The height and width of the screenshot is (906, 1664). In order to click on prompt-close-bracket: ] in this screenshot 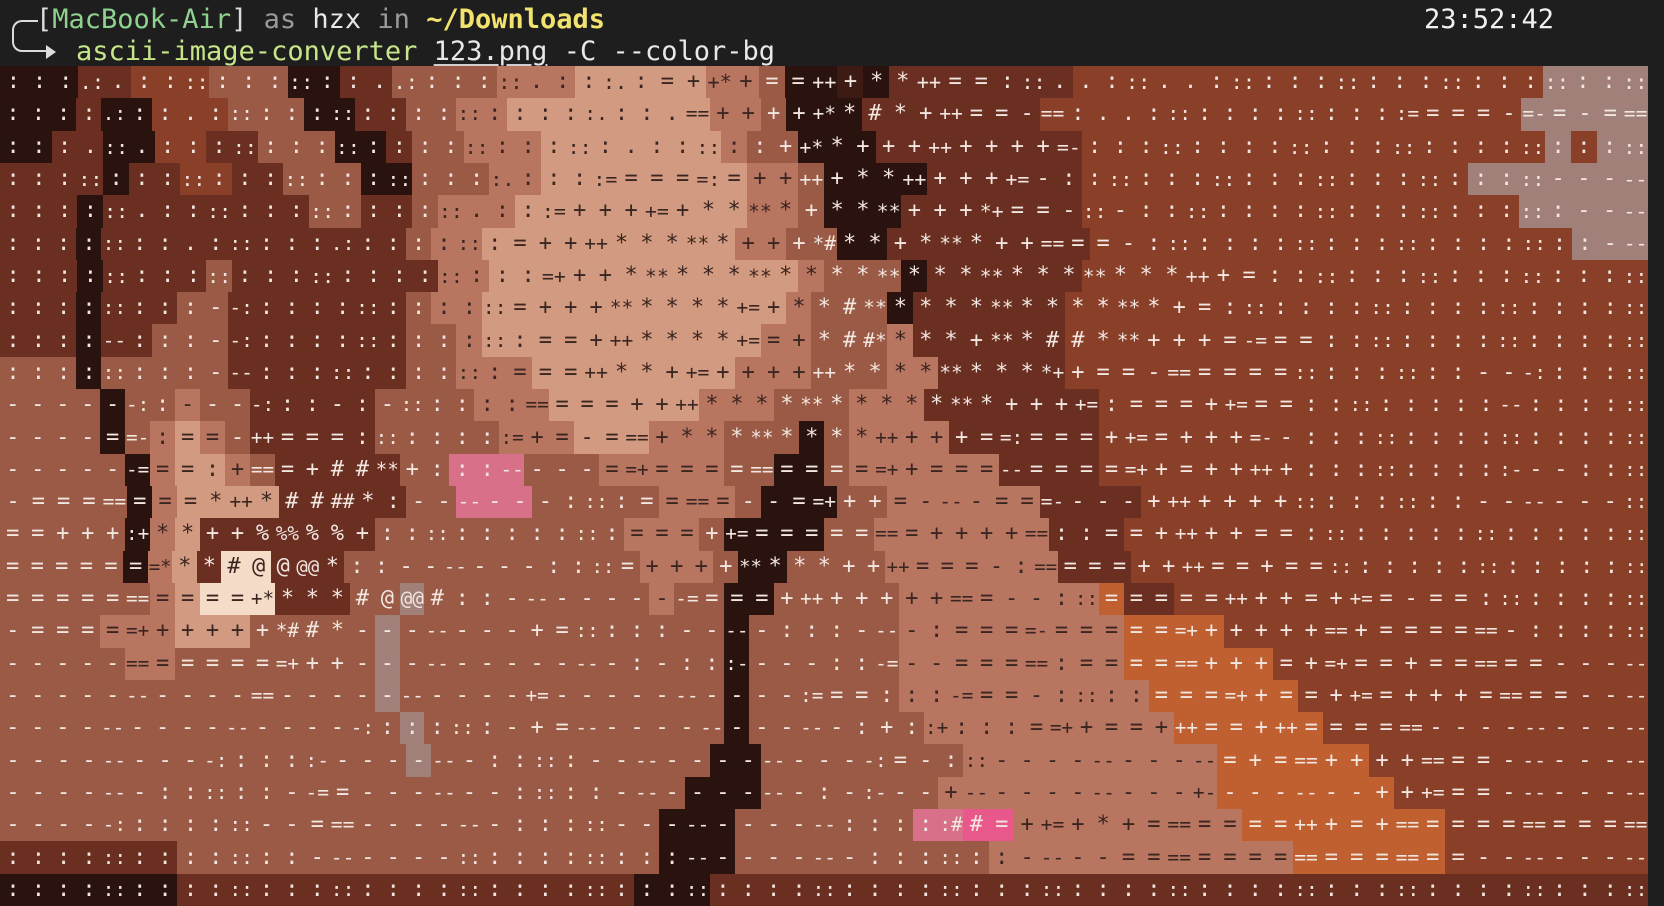, I will do `click(239, 19)`.